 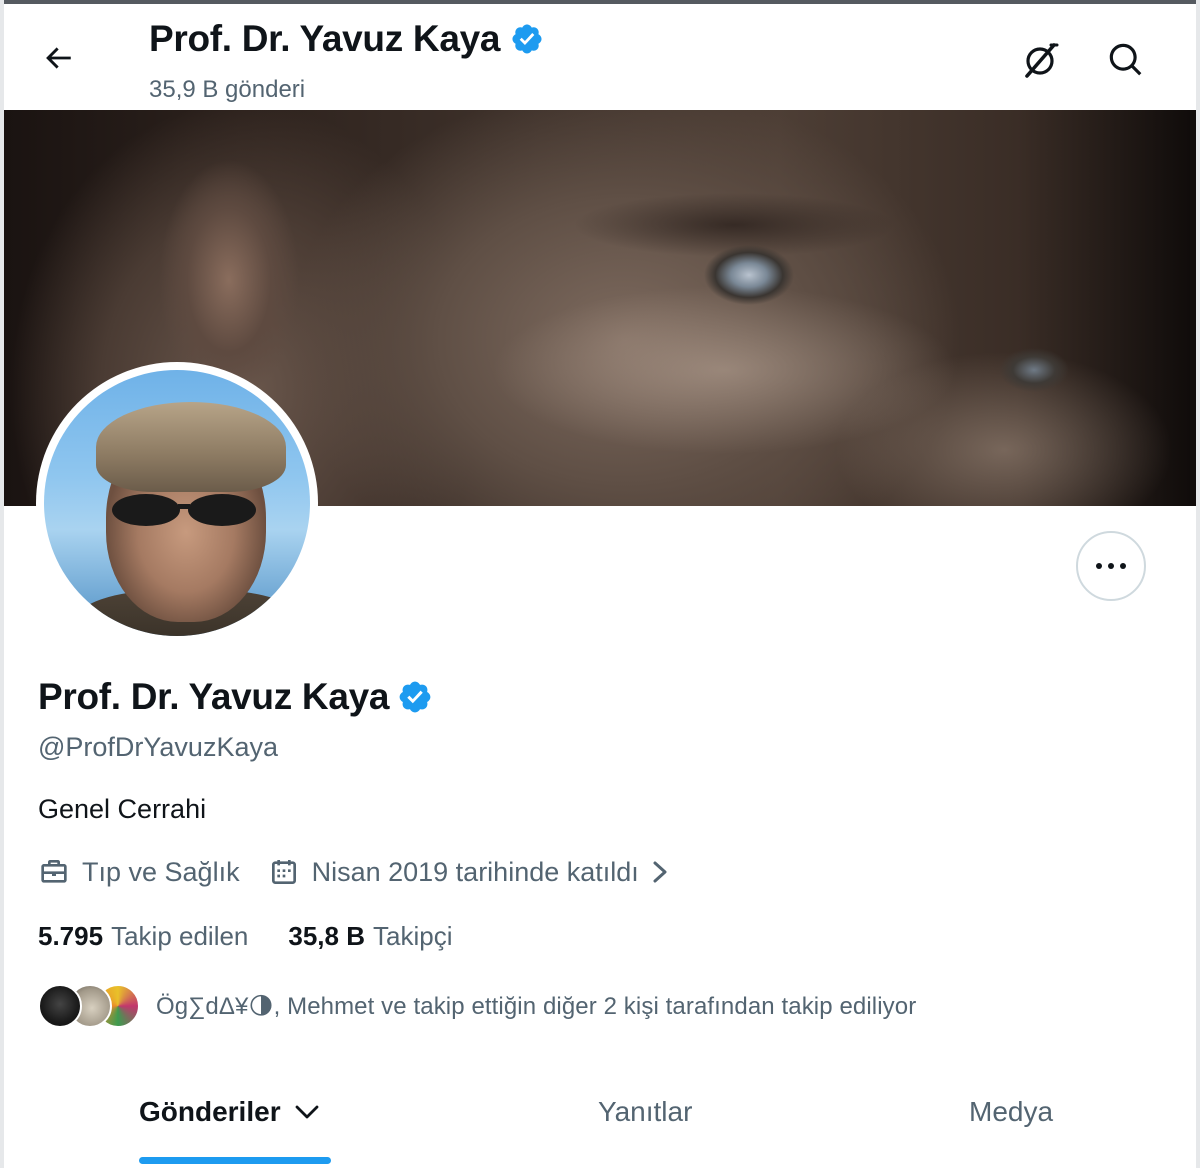 I want to click on tab-media: Medya, so click(x=1011, y=1112).